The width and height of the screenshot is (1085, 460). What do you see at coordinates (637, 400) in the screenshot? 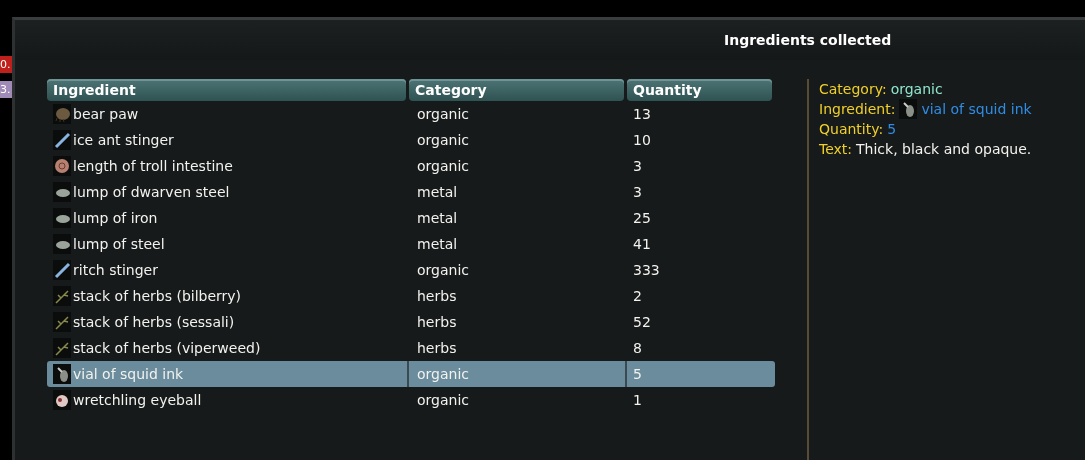
I see `quantity-text: 1` at bounding box center [637, 400].